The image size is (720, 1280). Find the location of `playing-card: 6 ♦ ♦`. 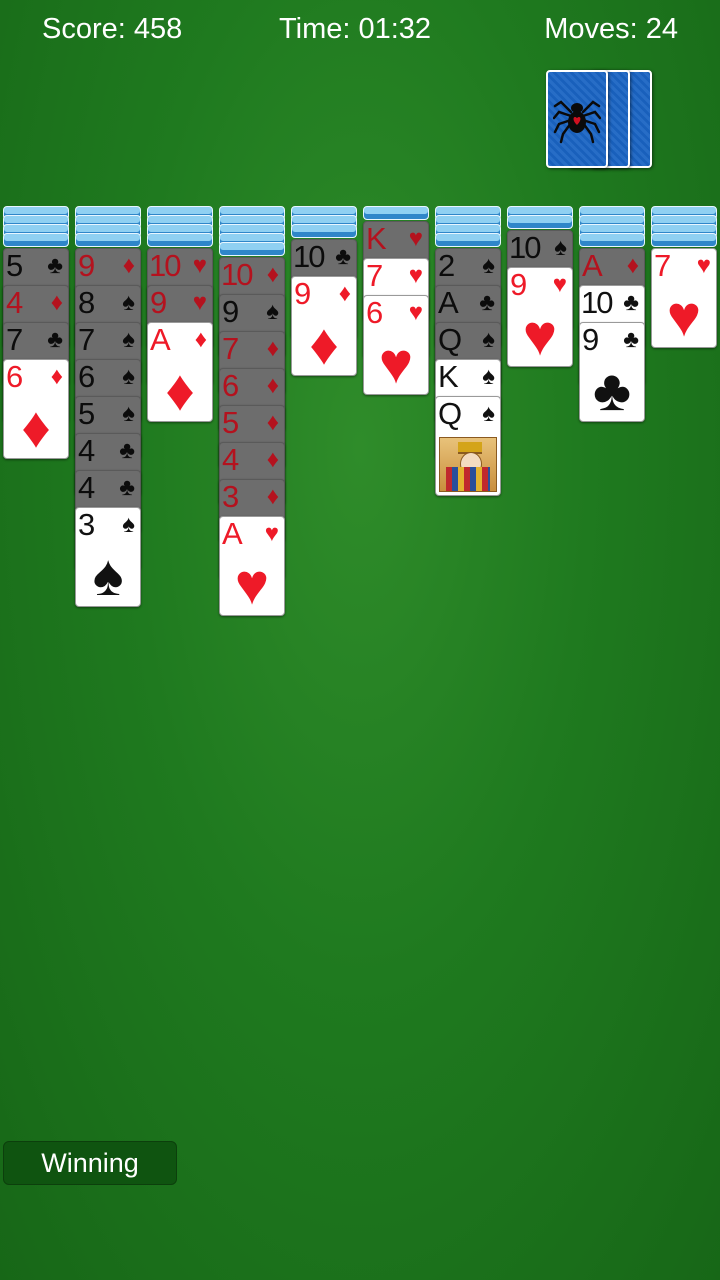

playing-card: 6 ♦ ♦ is located at coordinates (36, 409).